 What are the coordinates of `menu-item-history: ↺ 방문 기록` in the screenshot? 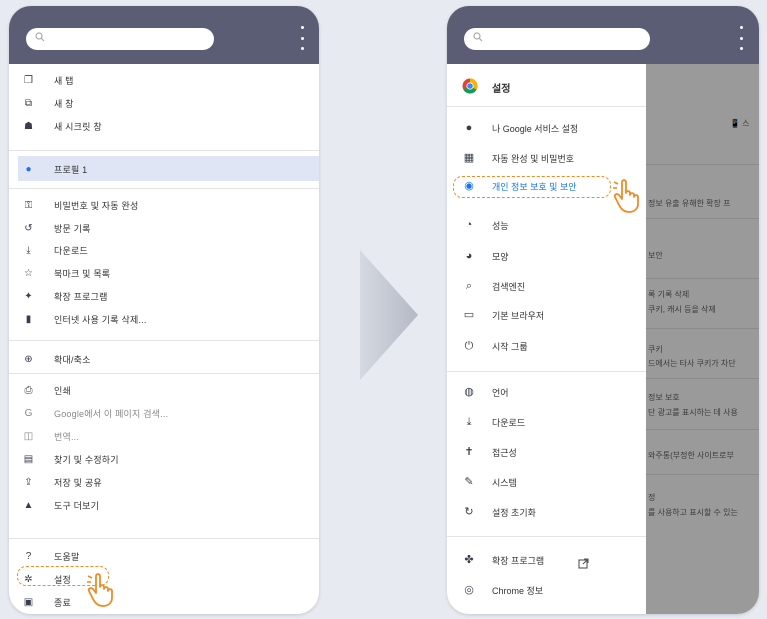 It's located at (164, 228).